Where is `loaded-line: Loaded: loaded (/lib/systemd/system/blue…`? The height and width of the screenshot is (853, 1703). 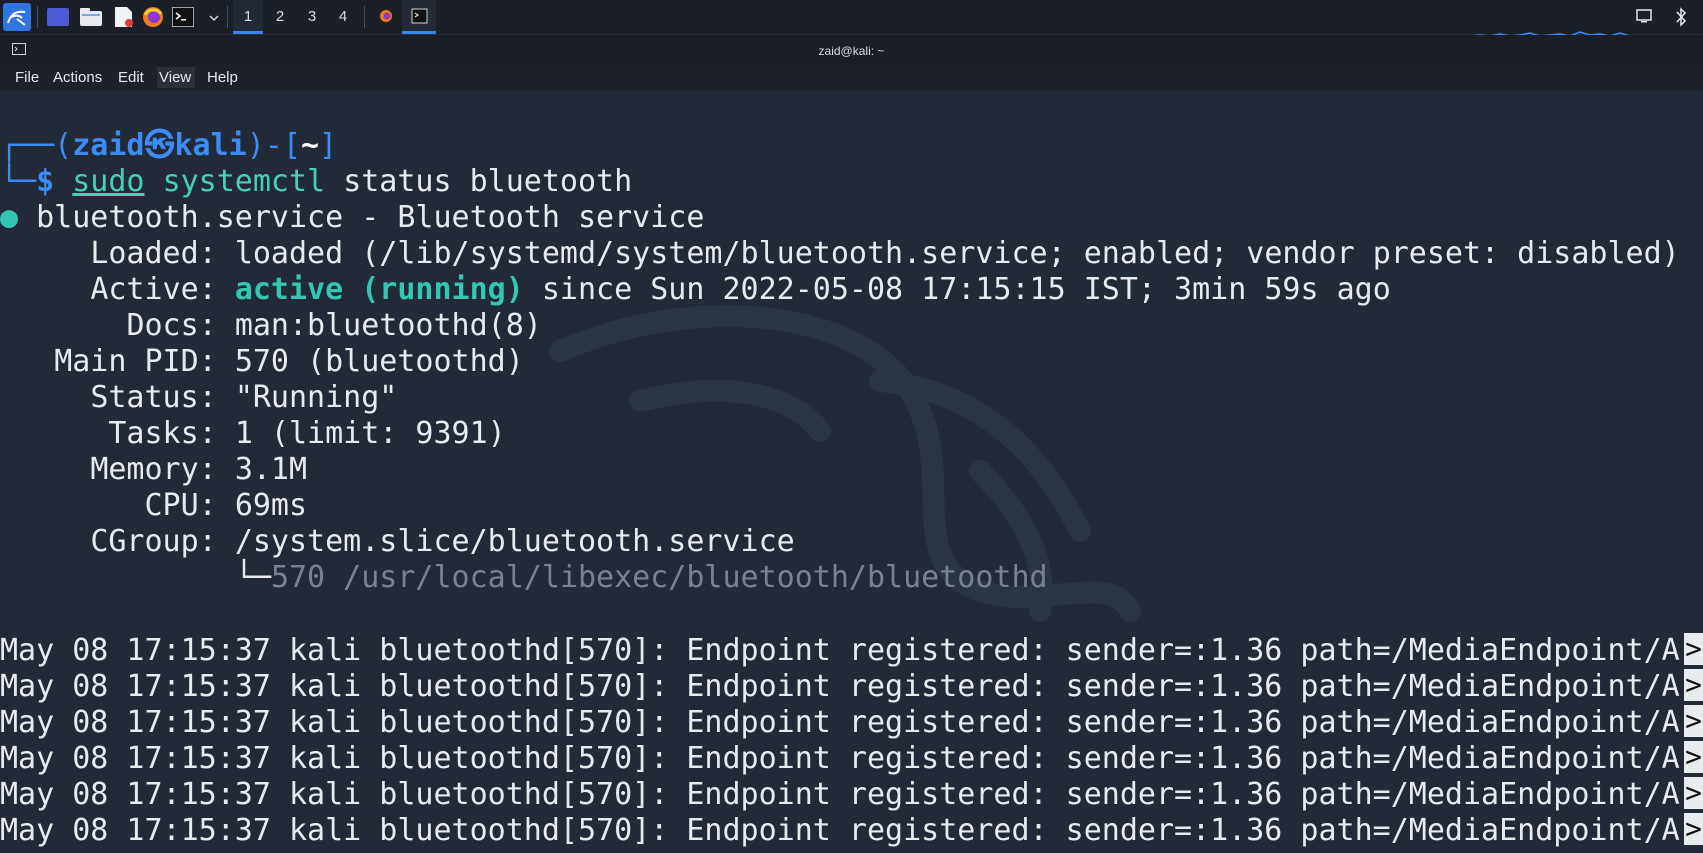 loaded-line: Loaded: loaded (/lib/systemd/system/blue… is located at coordinates (840, 254).